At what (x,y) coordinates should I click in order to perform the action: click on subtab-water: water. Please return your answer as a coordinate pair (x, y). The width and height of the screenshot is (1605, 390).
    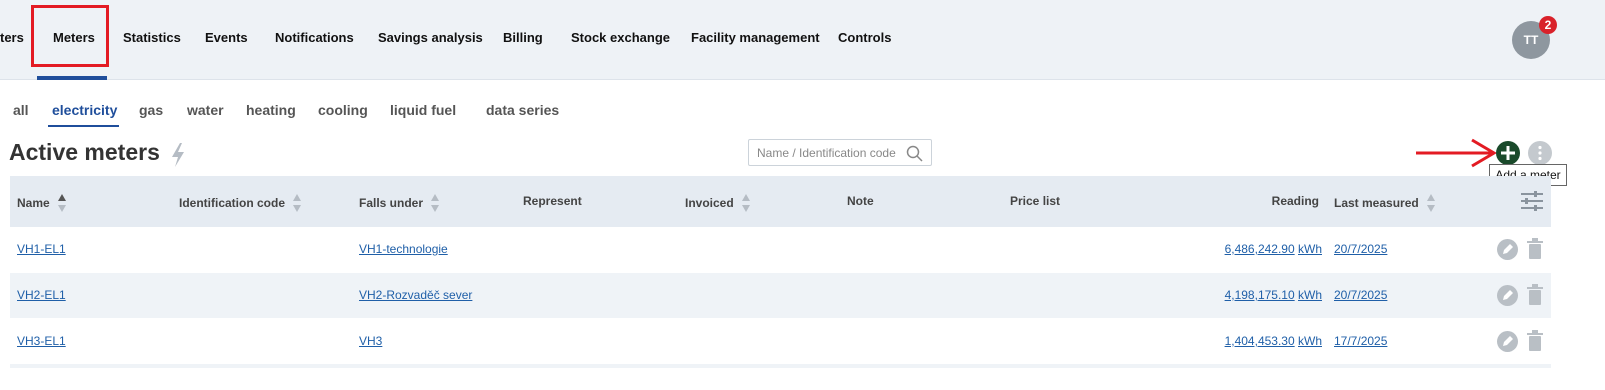
    Looking at the image, I should click on (205, 110).